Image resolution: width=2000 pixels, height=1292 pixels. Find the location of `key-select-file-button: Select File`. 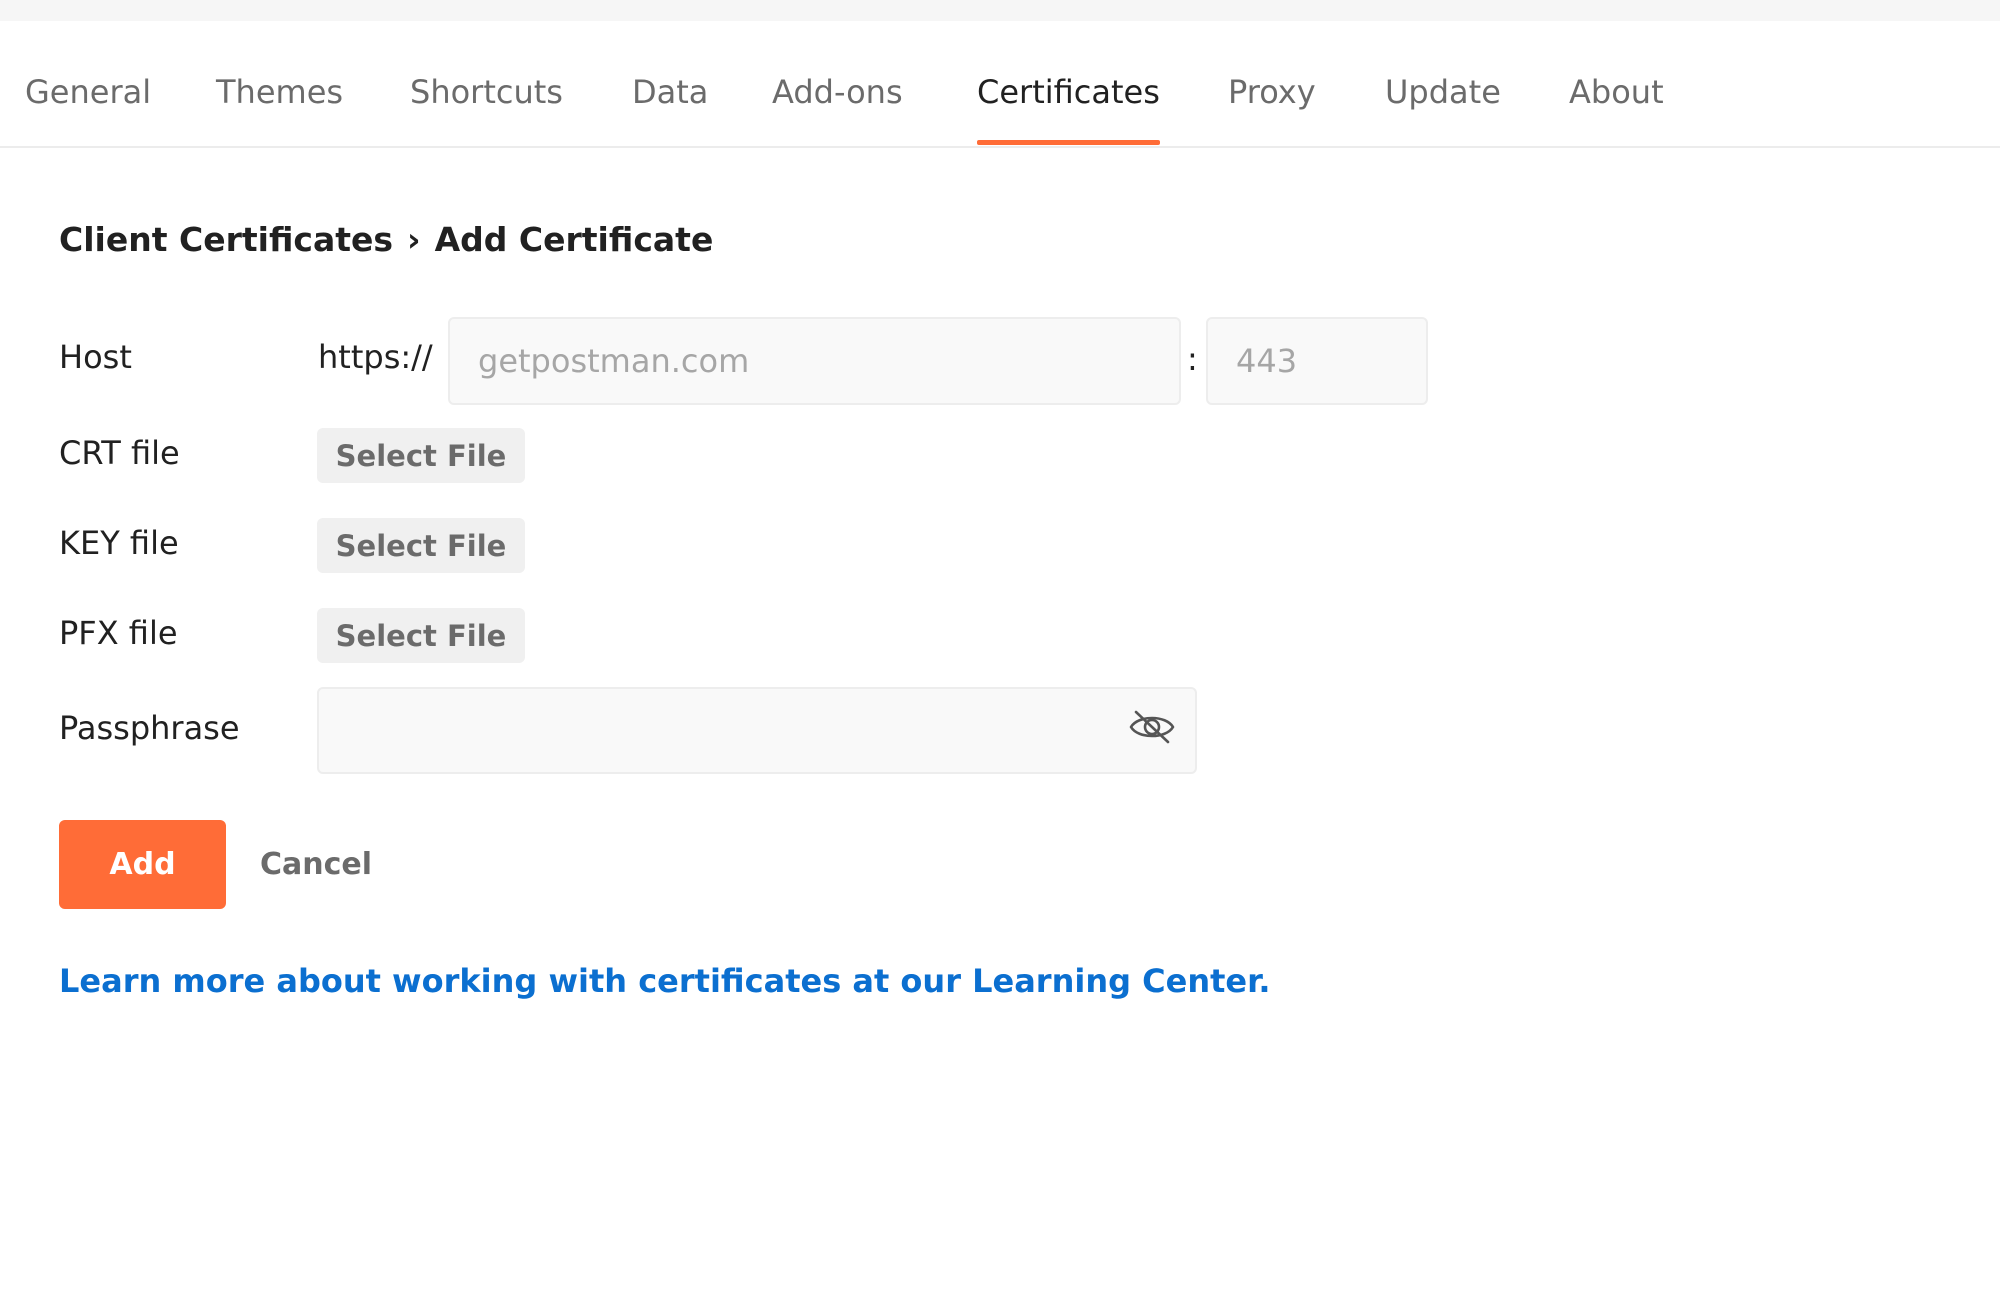

key-select-file-button: Select File is located at coordinates (421, 545).